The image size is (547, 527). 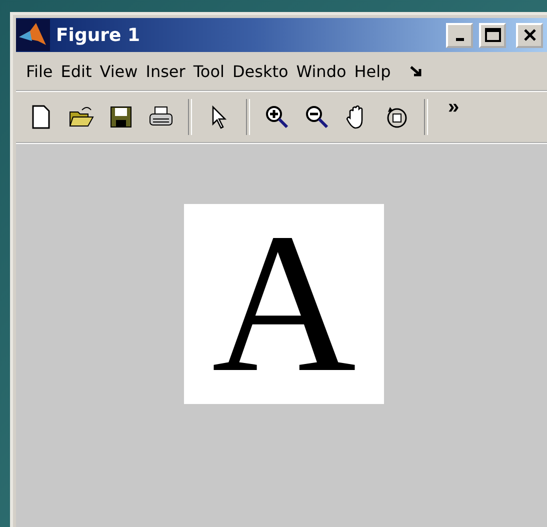 I want to click on zoom-in-button, so click(x=277, y=117).